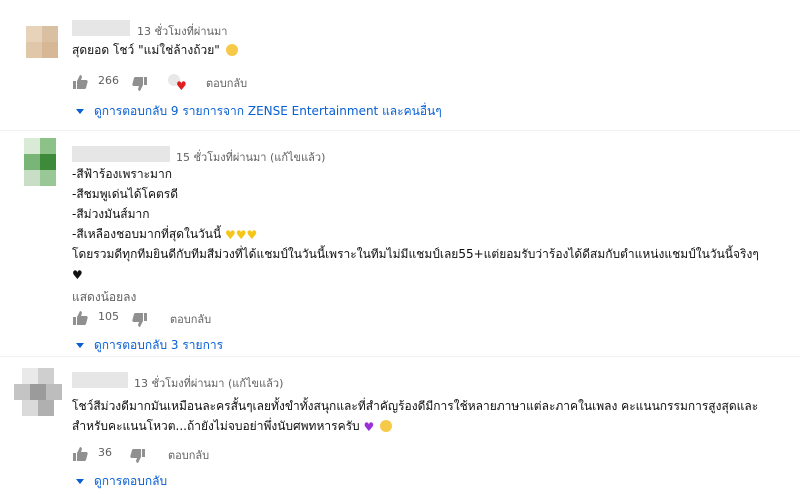 The width and height of the screenshot is (800, 494). Describe the element at coordinates (105, 452) in the screenshot. I see `like-count: 36` at that location.